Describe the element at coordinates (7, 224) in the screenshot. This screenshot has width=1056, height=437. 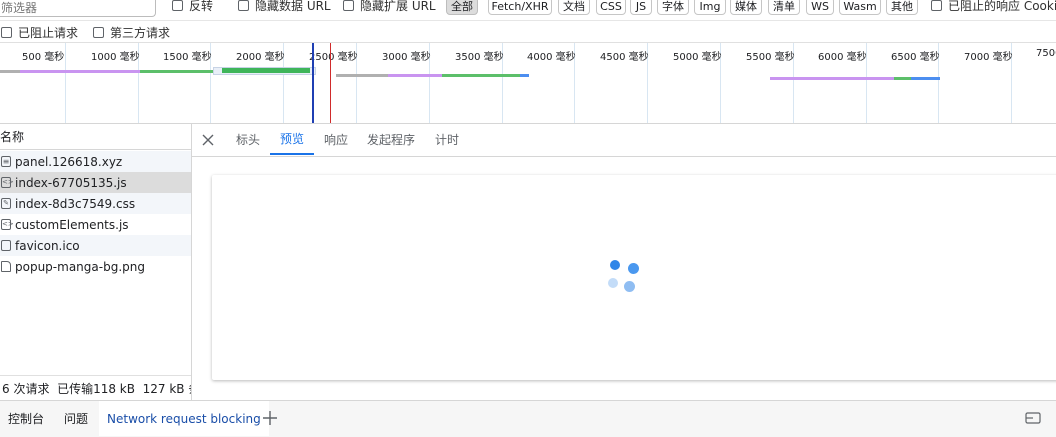
I see `script-icon: <>` at that location.